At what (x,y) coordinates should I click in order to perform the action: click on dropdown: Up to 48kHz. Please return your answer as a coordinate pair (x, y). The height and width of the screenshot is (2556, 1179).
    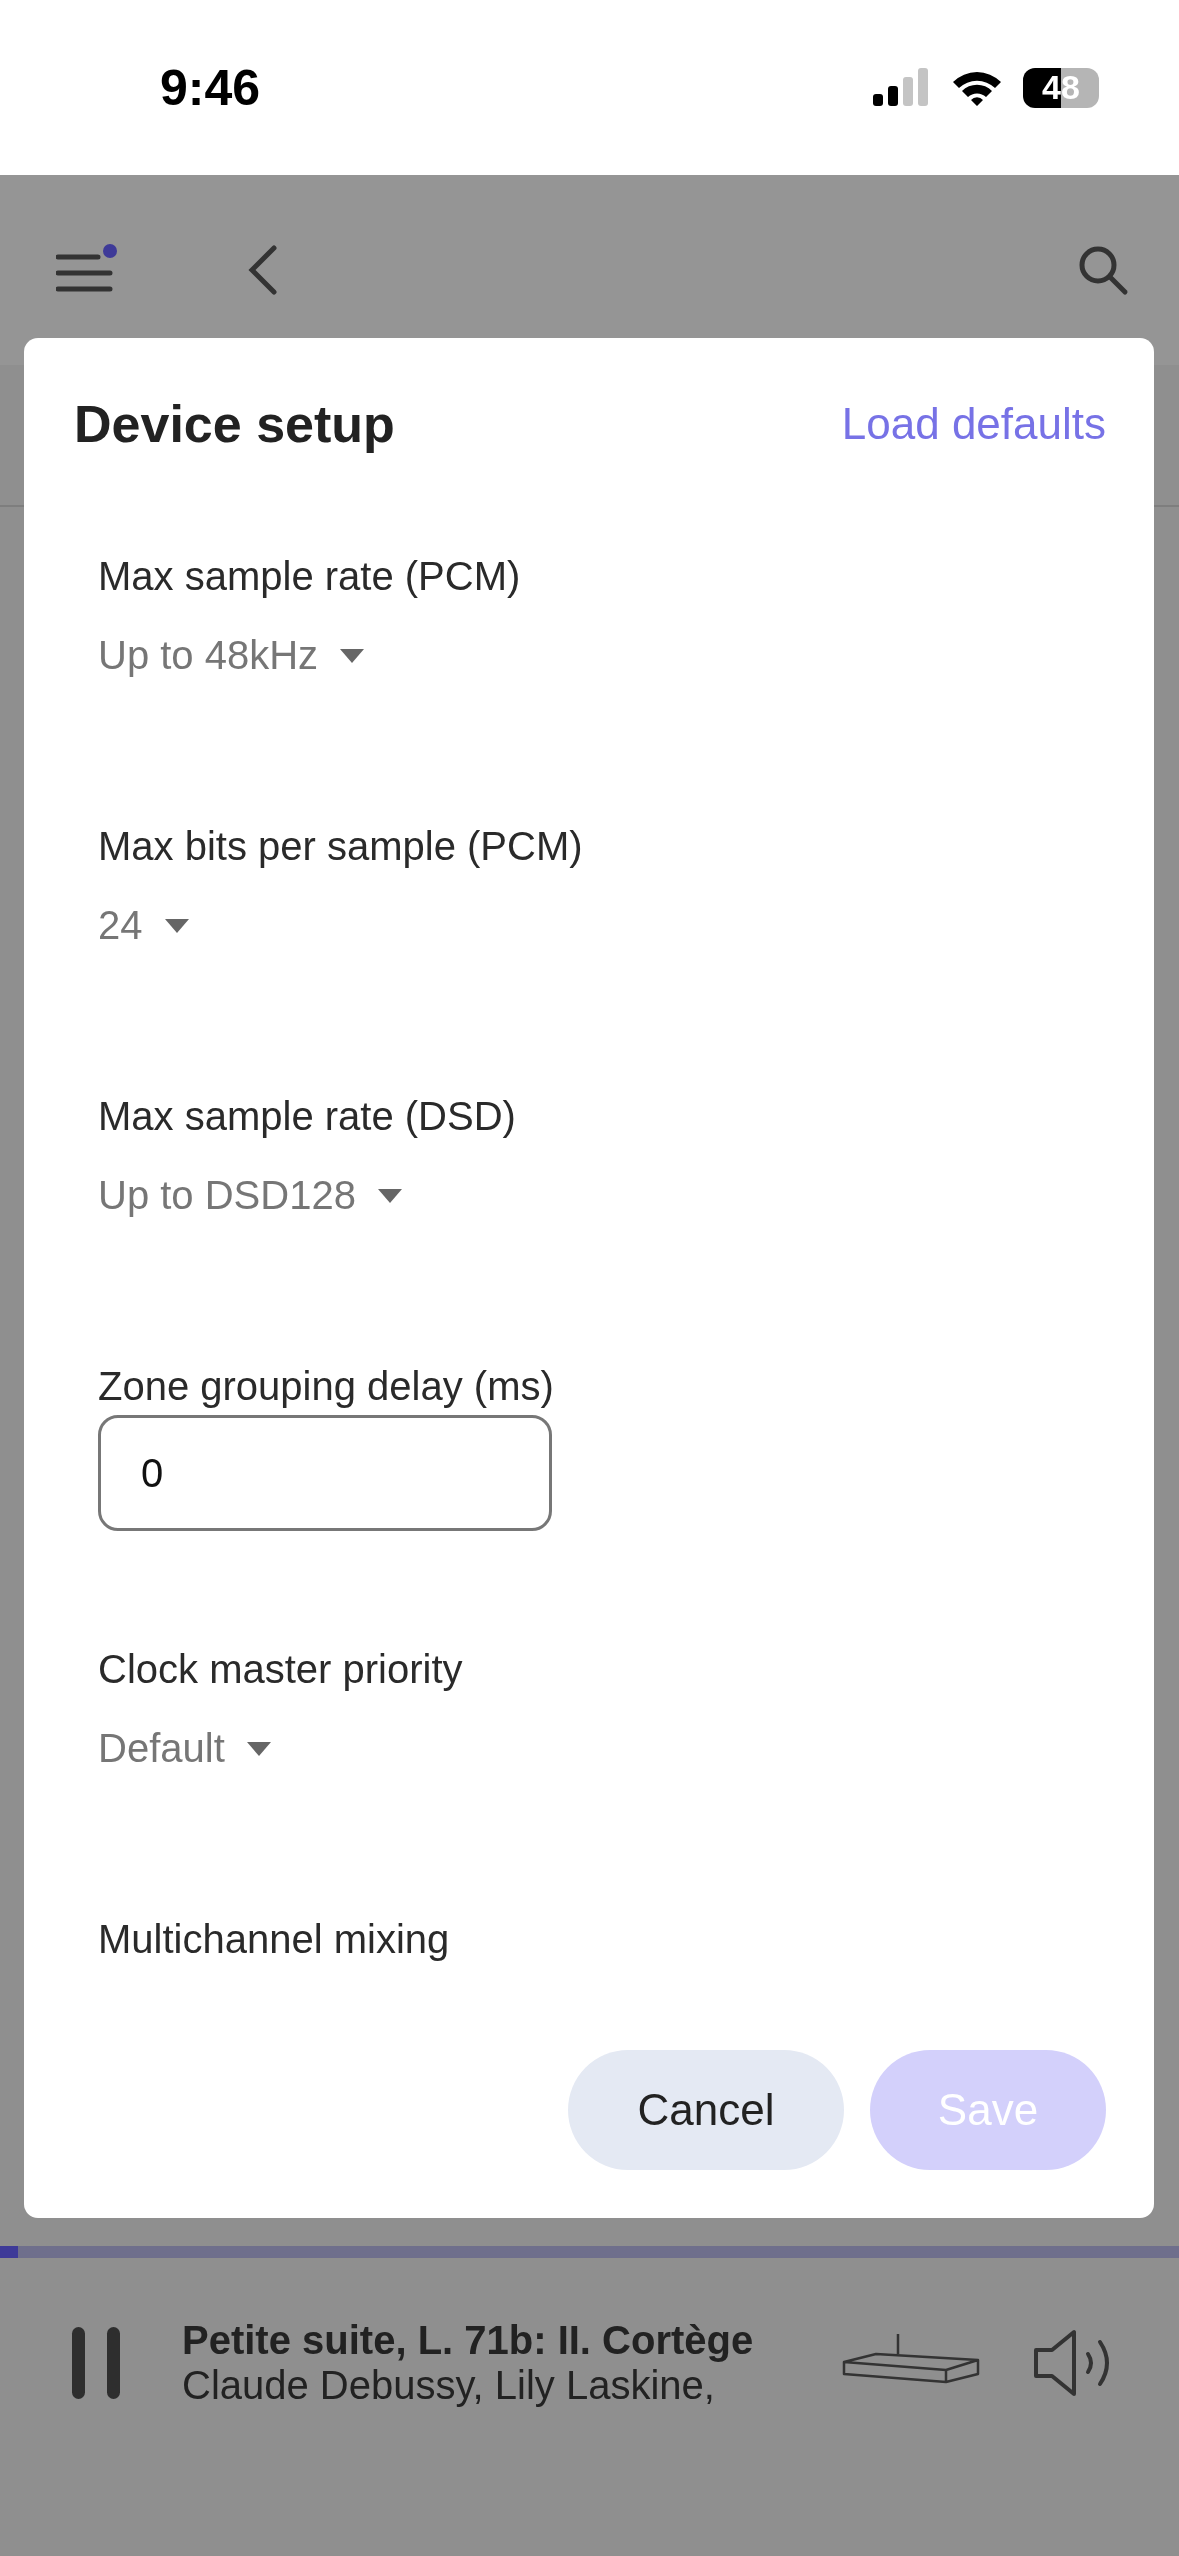
    Looking at the image, I should click on (231, 655).